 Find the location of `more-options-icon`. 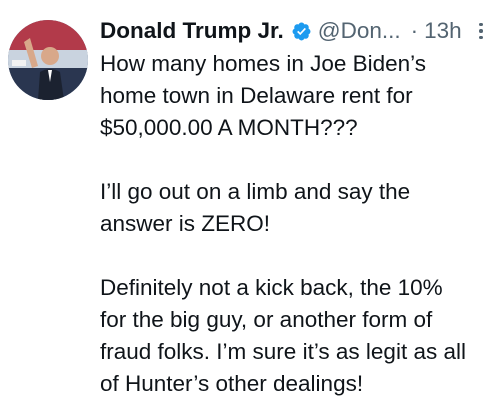

more-options-icon is located at coordinates (481, 31).